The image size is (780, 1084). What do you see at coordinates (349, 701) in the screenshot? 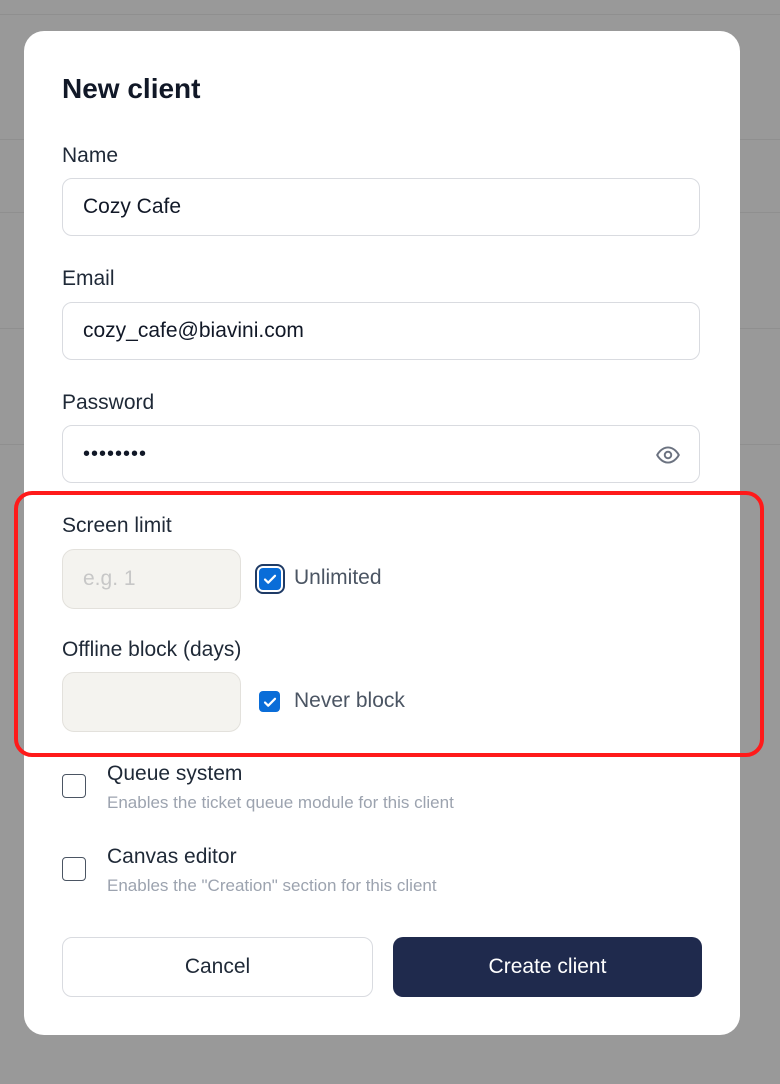
I see `never-block-label: Never block` at bounding box center [349, 701].